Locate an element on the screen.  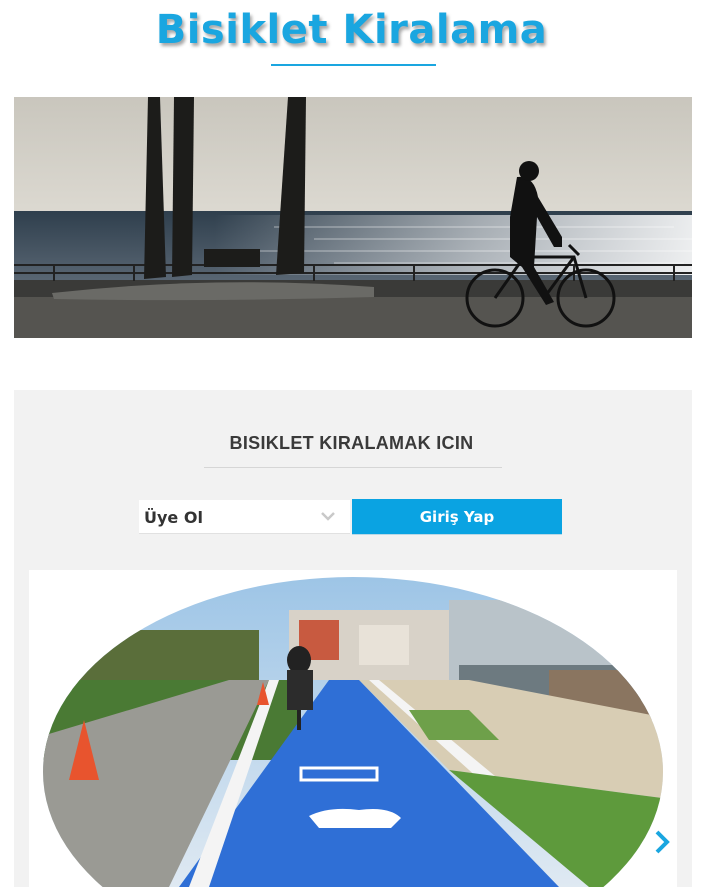
chevron-right-icon is located at coordinates (663, 842).